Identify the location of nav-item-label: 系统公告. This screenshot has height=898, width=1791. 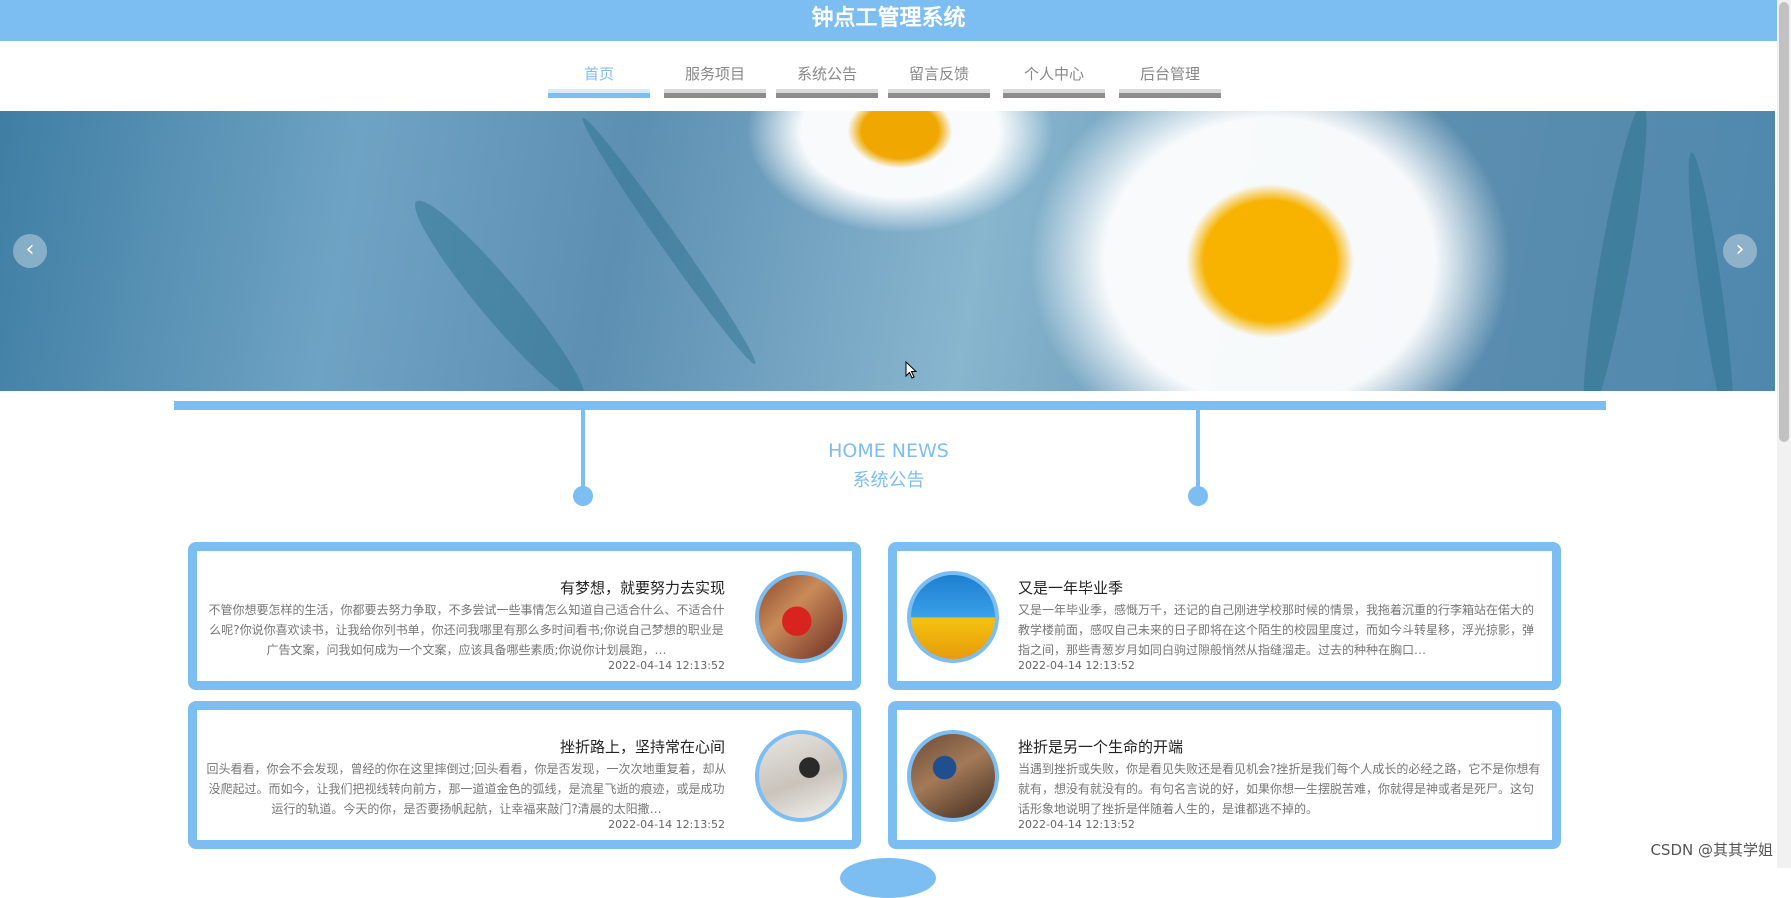
(826, 74).